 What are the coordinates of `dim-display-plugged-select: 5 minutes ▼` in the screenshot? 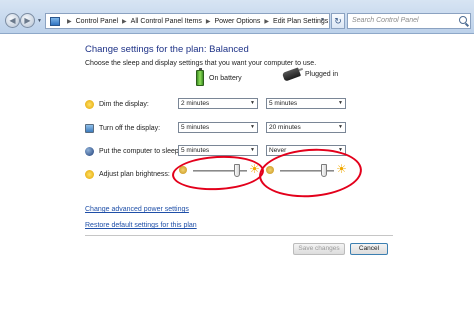 It's located at (306, 103).